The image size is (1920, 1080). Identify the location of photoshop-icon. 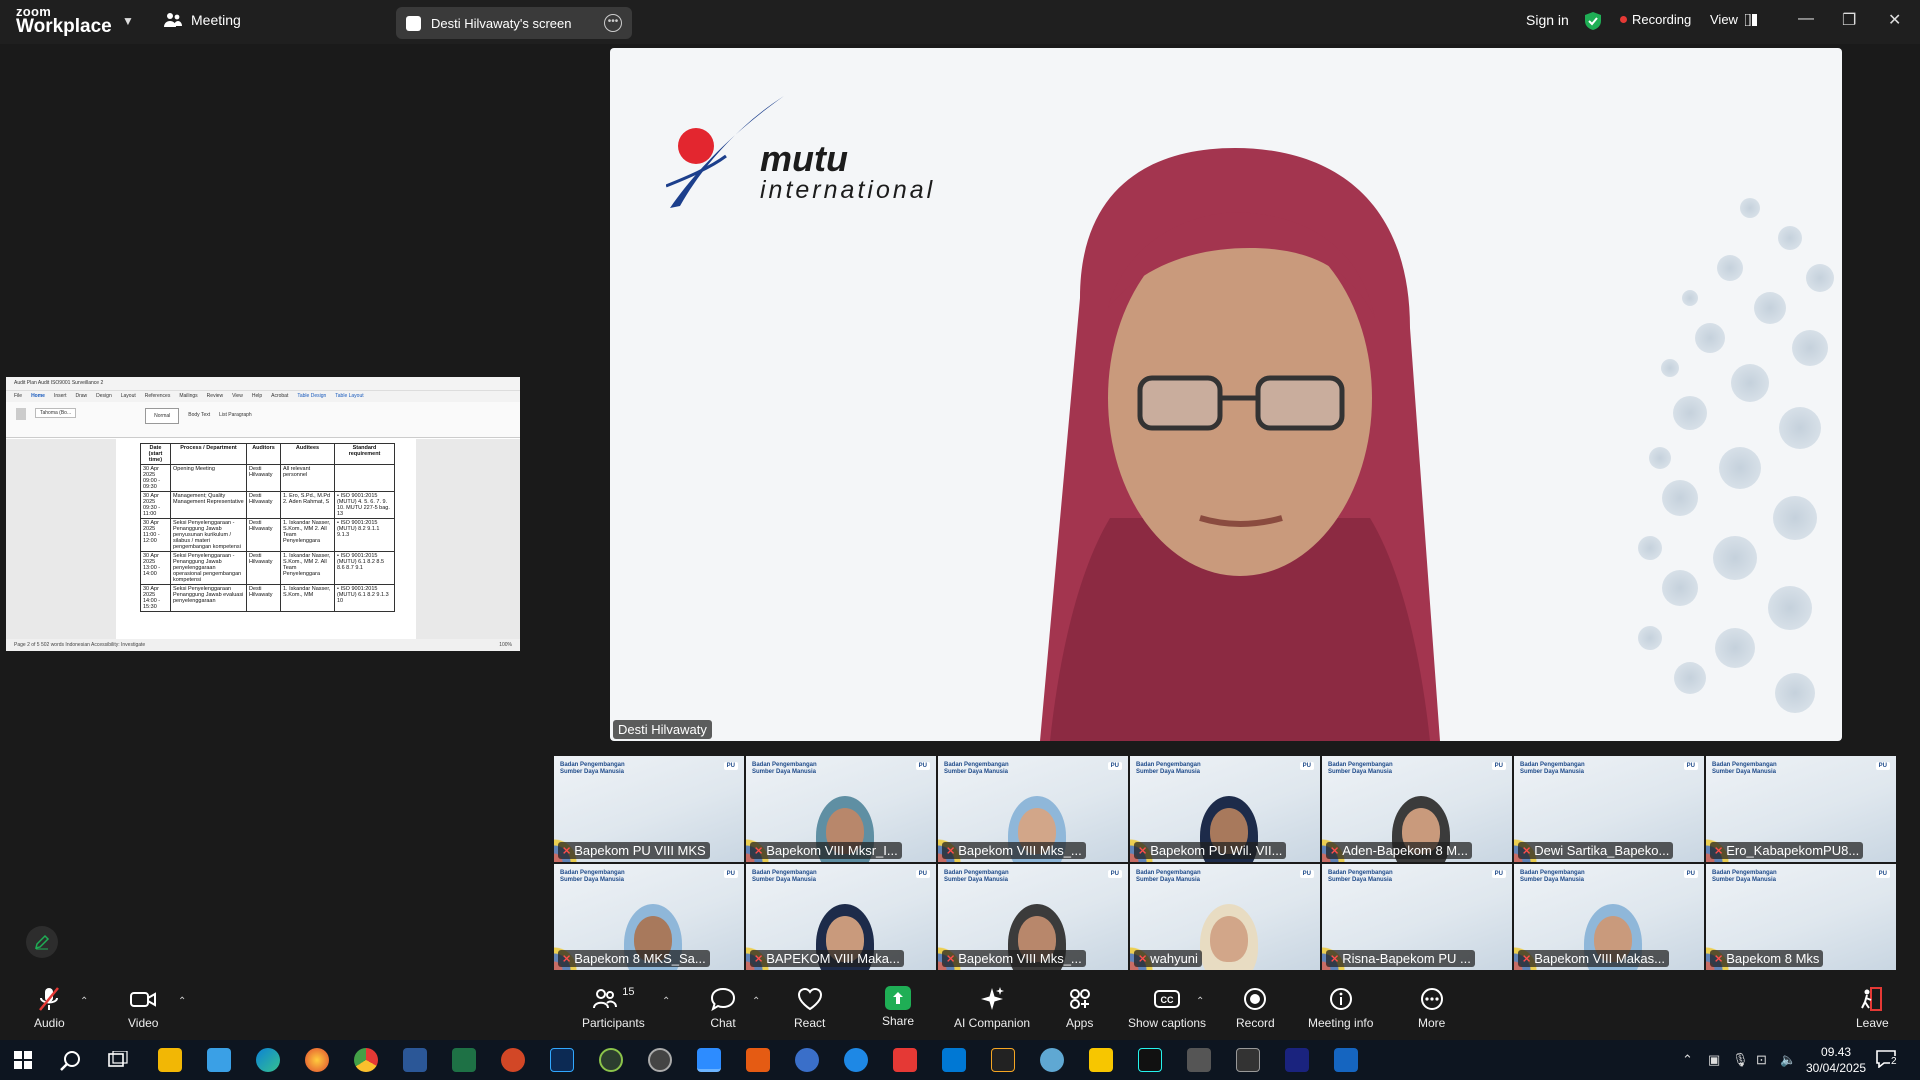
(562, 1060).